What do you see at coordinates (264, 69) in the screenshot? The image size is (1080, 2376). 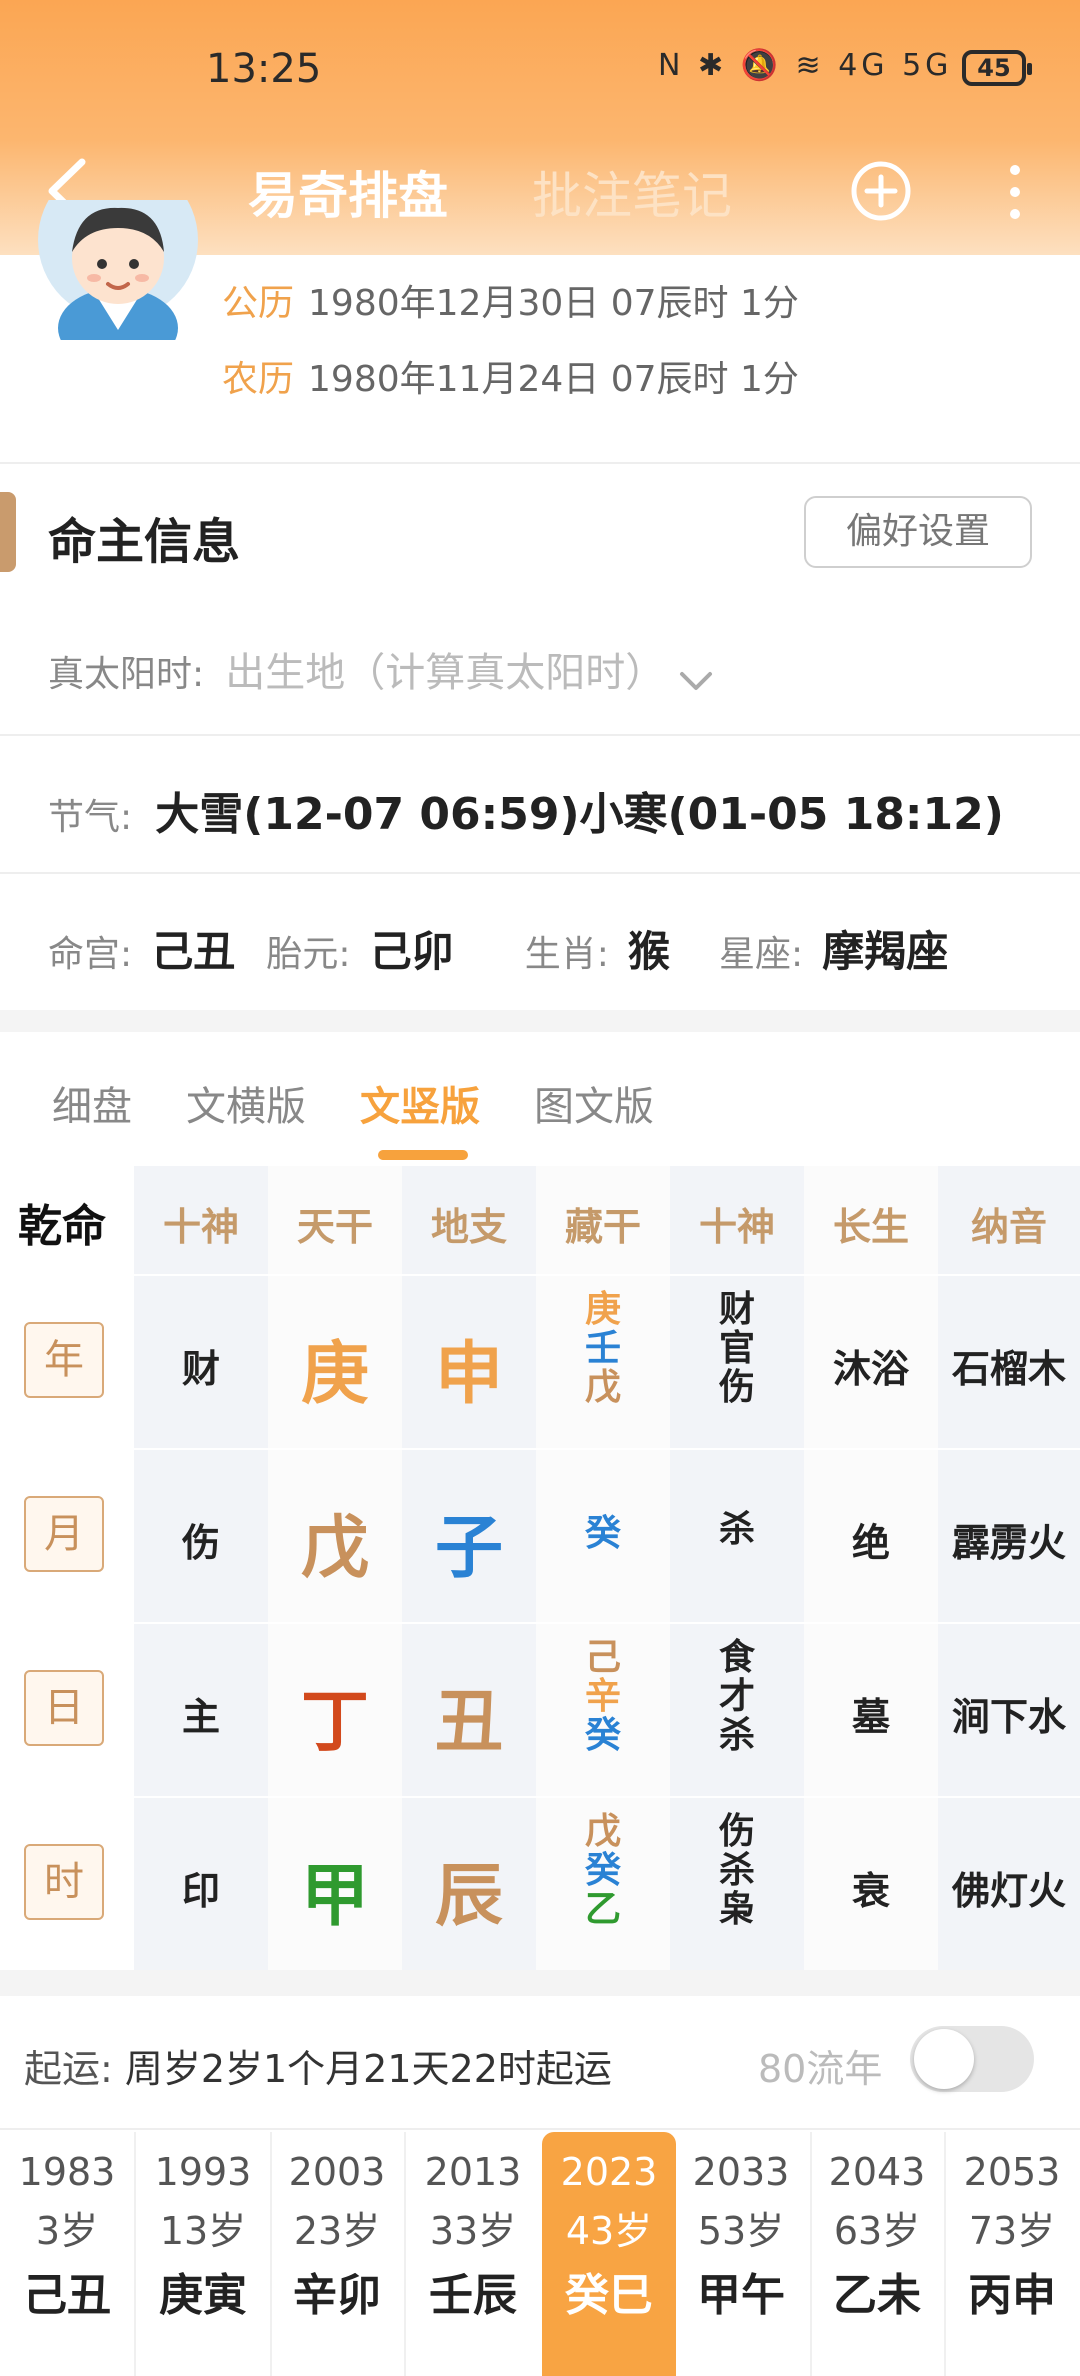 I see `status-time: 13:25` at bounding box center [264, 69].